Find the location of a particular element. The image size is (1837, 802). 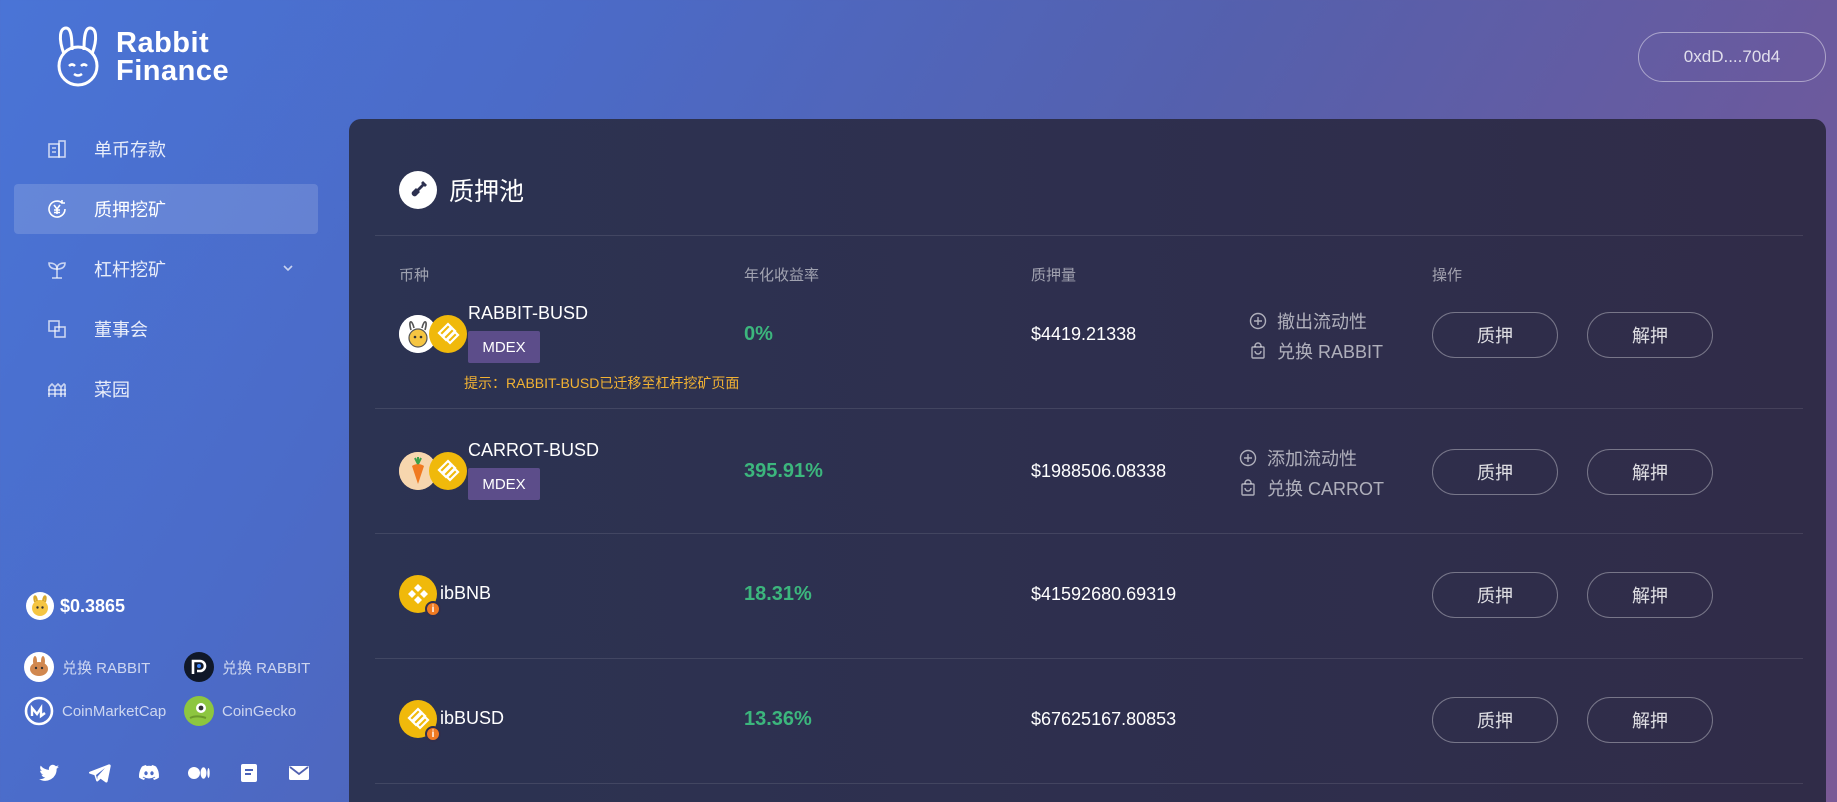

sprout-icon is located at coordinates (57, 269).